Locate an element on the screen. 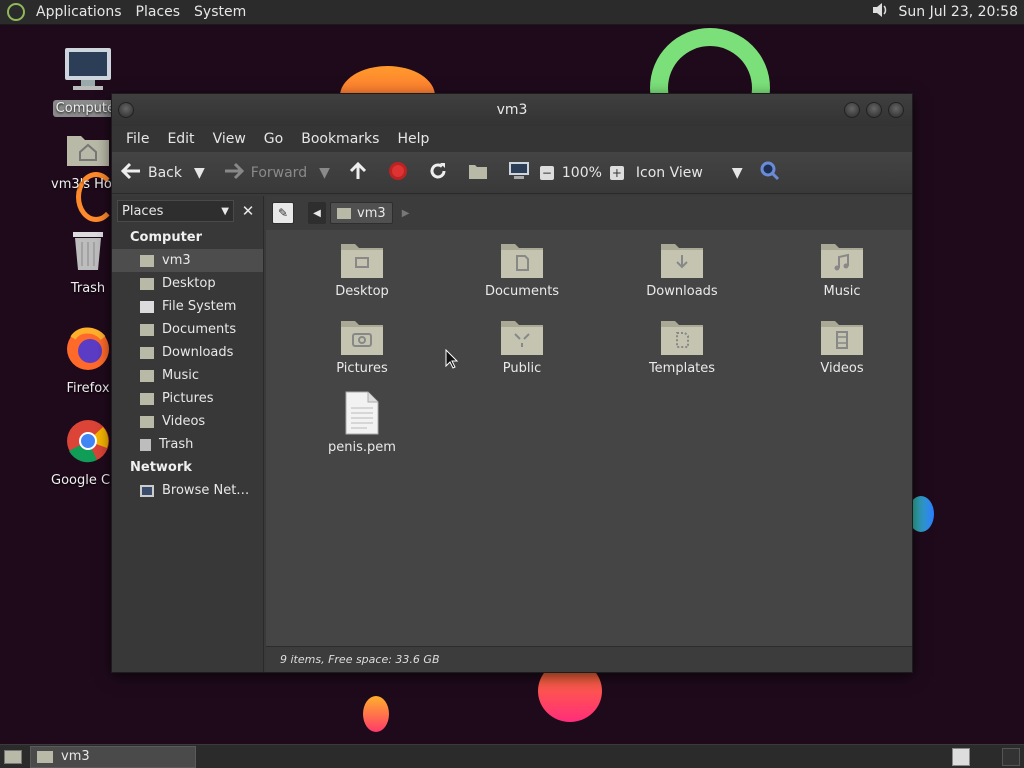 The width and height of the screenshot is (1024, 768). chevron-left-icon: ◀ is located at coordinates (317, 213).